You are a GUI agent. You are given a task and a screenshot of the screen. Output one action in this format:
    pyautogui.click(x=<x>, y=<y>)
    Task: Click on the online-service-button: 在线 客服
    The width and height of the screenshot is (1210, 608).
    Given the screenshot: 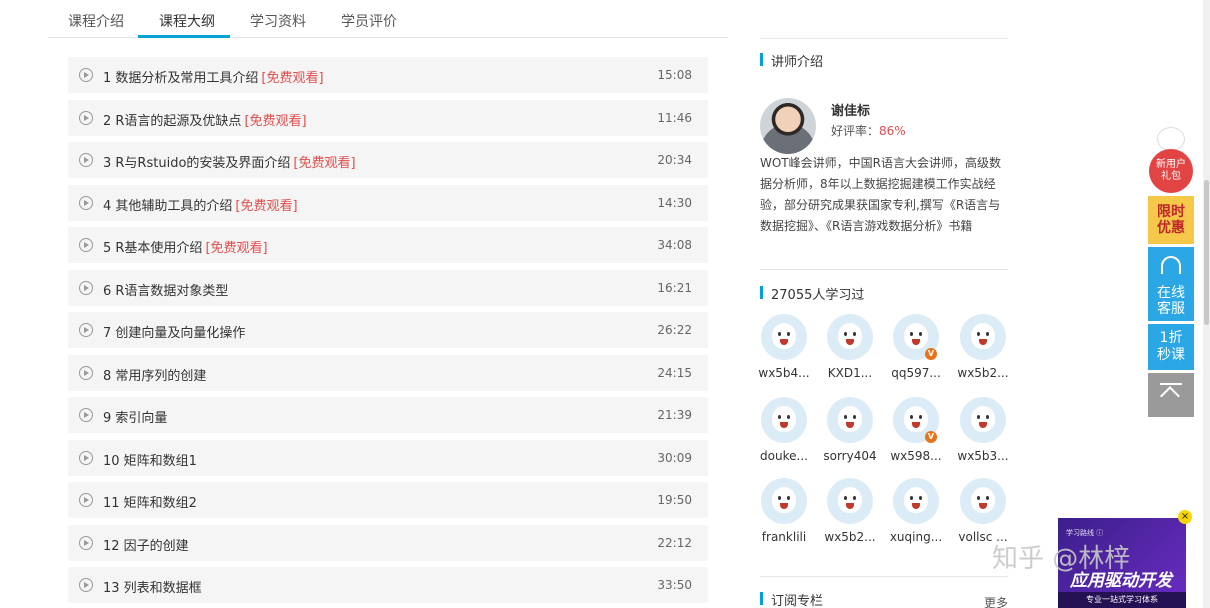 What is the action you would take?
    pyautogui.click(x=1171, y=284)
    